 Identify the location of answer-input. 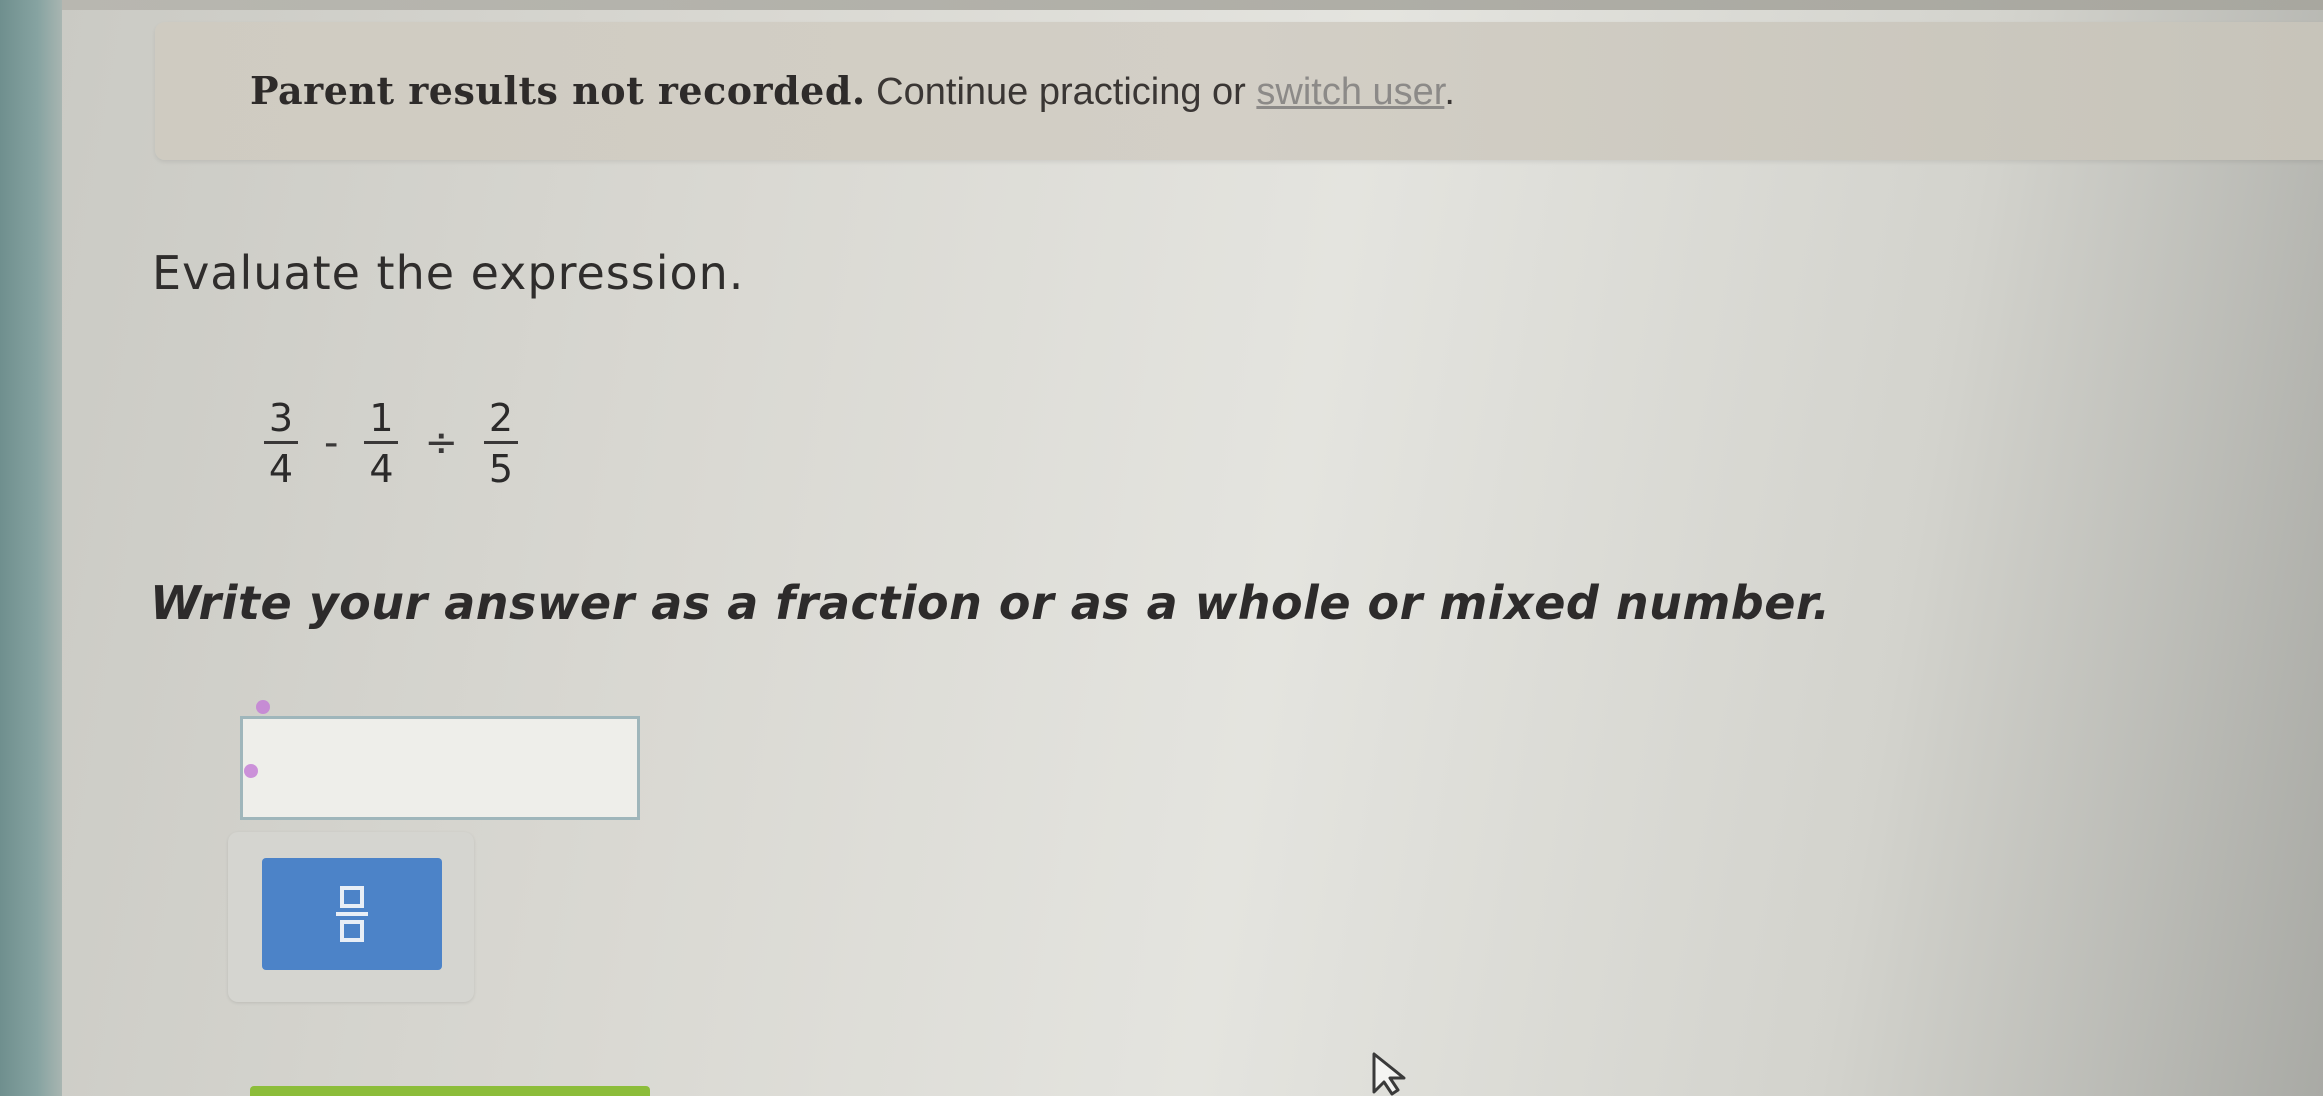
(440, 768).